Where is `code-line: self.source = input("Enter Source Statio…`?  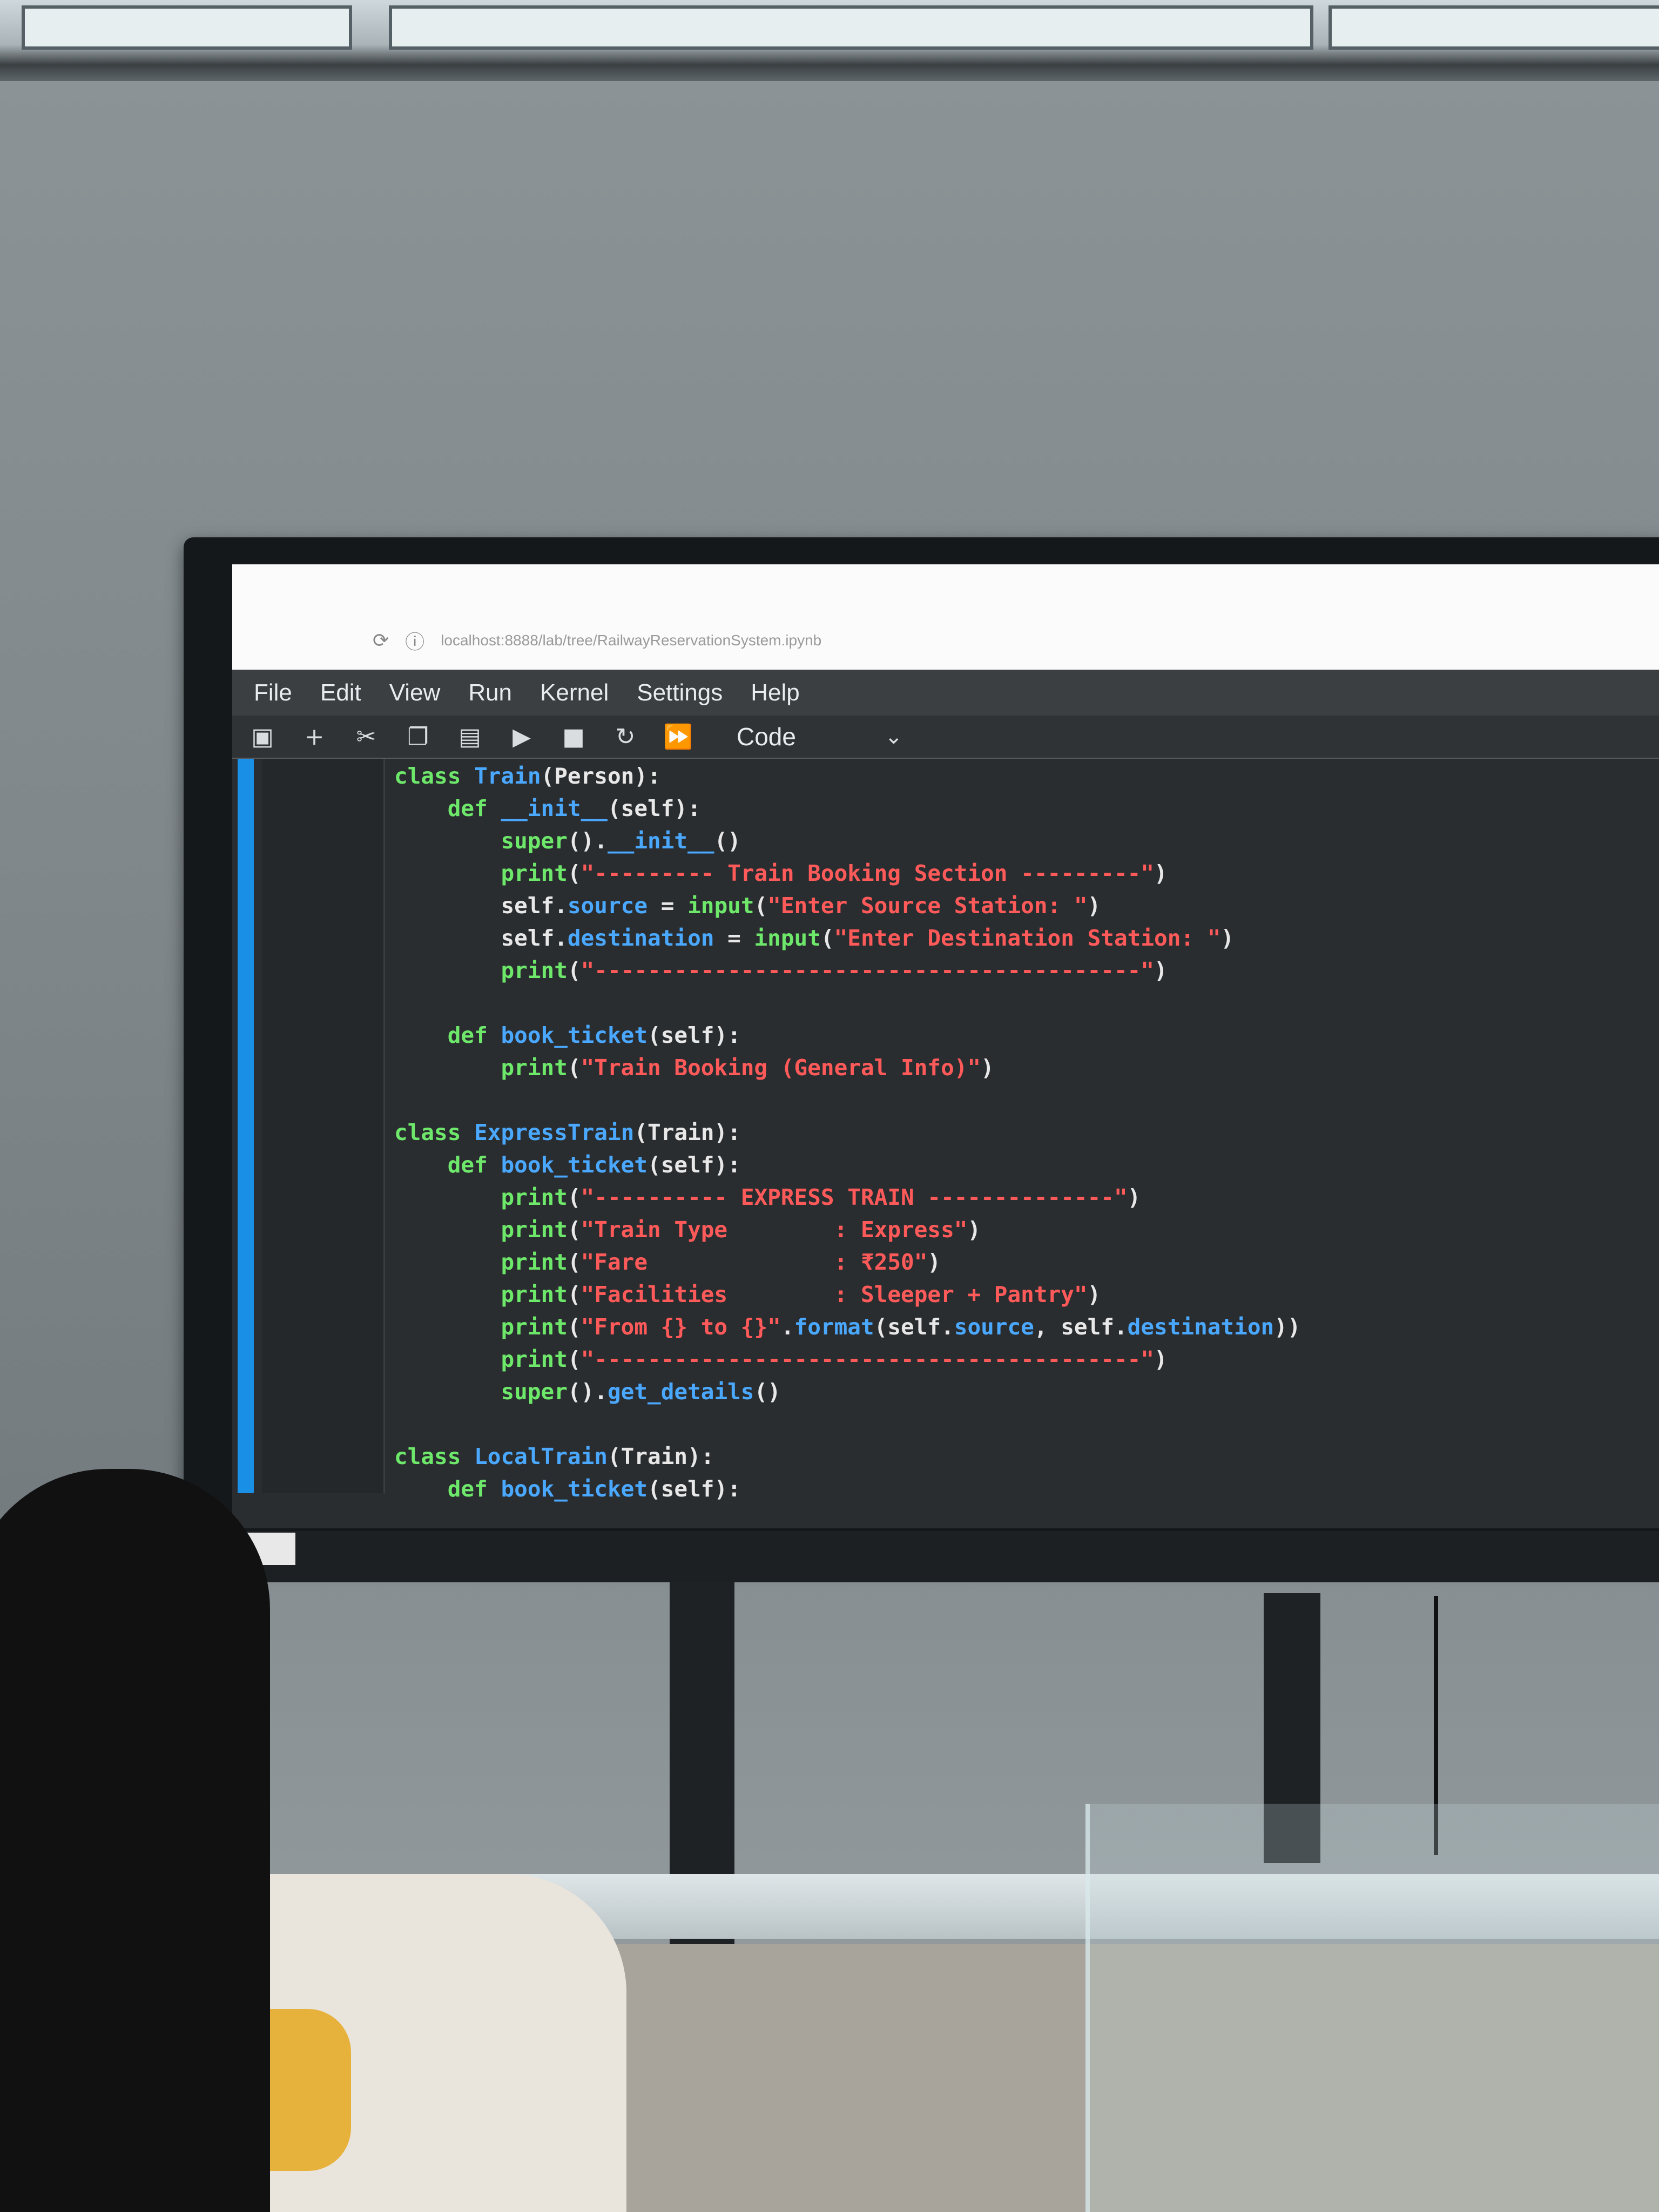
code-line: self.source = input("Enter Source Statio… is located at coordinates (747, 906).